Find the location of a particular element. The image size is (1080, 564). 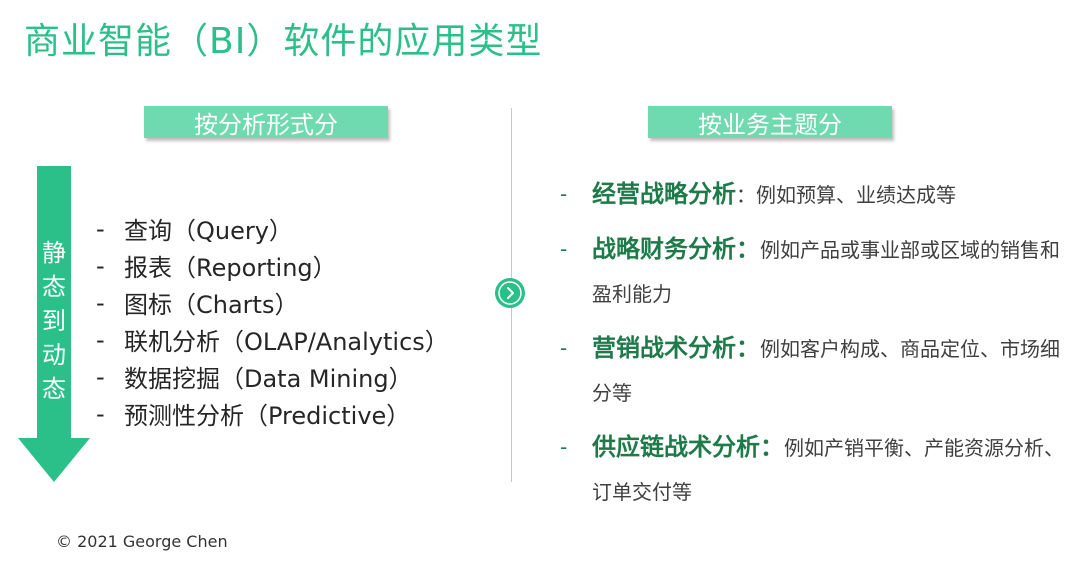

topic-desc: ：例如预算、业绩达成等 is located at coordinates (846, 195).